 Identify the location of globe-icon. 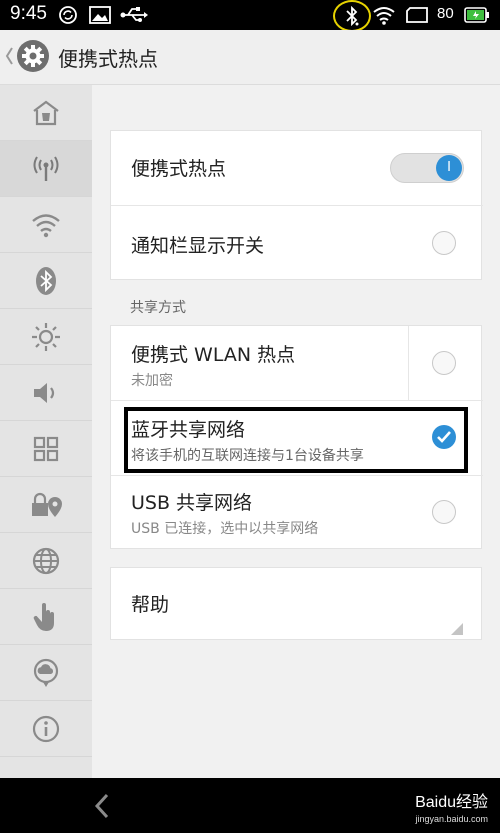
(46, 560).